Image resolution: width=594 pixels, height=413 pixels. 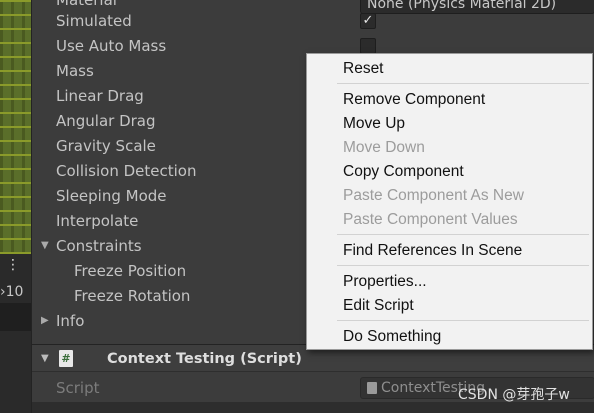 I want to click on csharp-script-icon: #, so click(x=66, y=358).